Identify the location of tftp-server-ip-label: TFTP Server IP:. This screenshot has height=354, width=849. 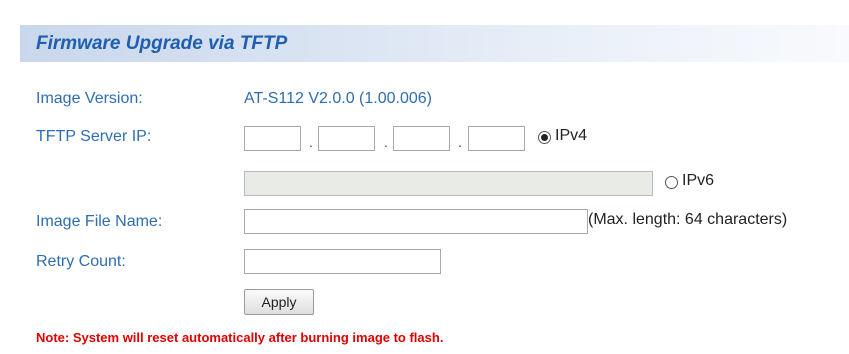
(94, 136).